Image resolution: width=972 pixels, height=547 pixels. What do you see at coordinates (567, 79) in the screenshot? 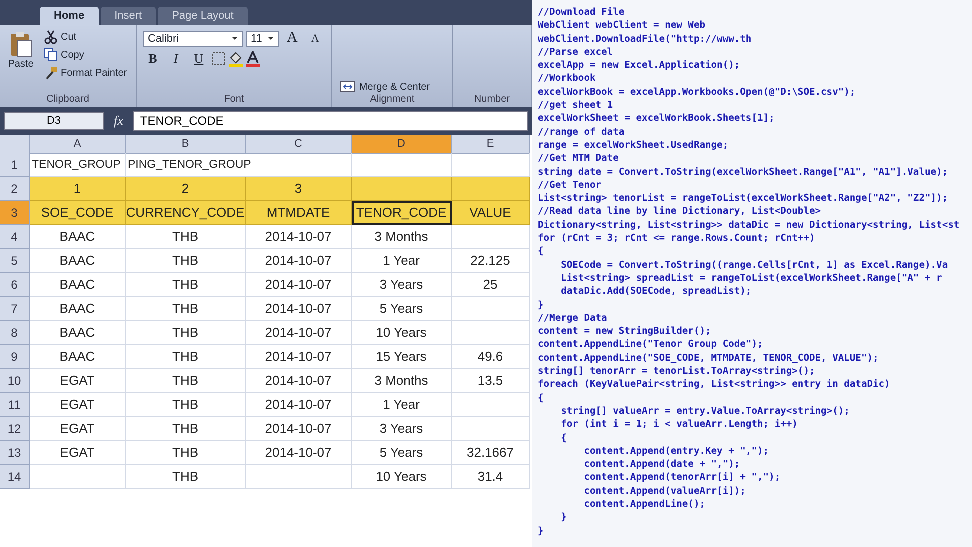
I see `code-line: //Workbook` at bounding box center [567, 79].